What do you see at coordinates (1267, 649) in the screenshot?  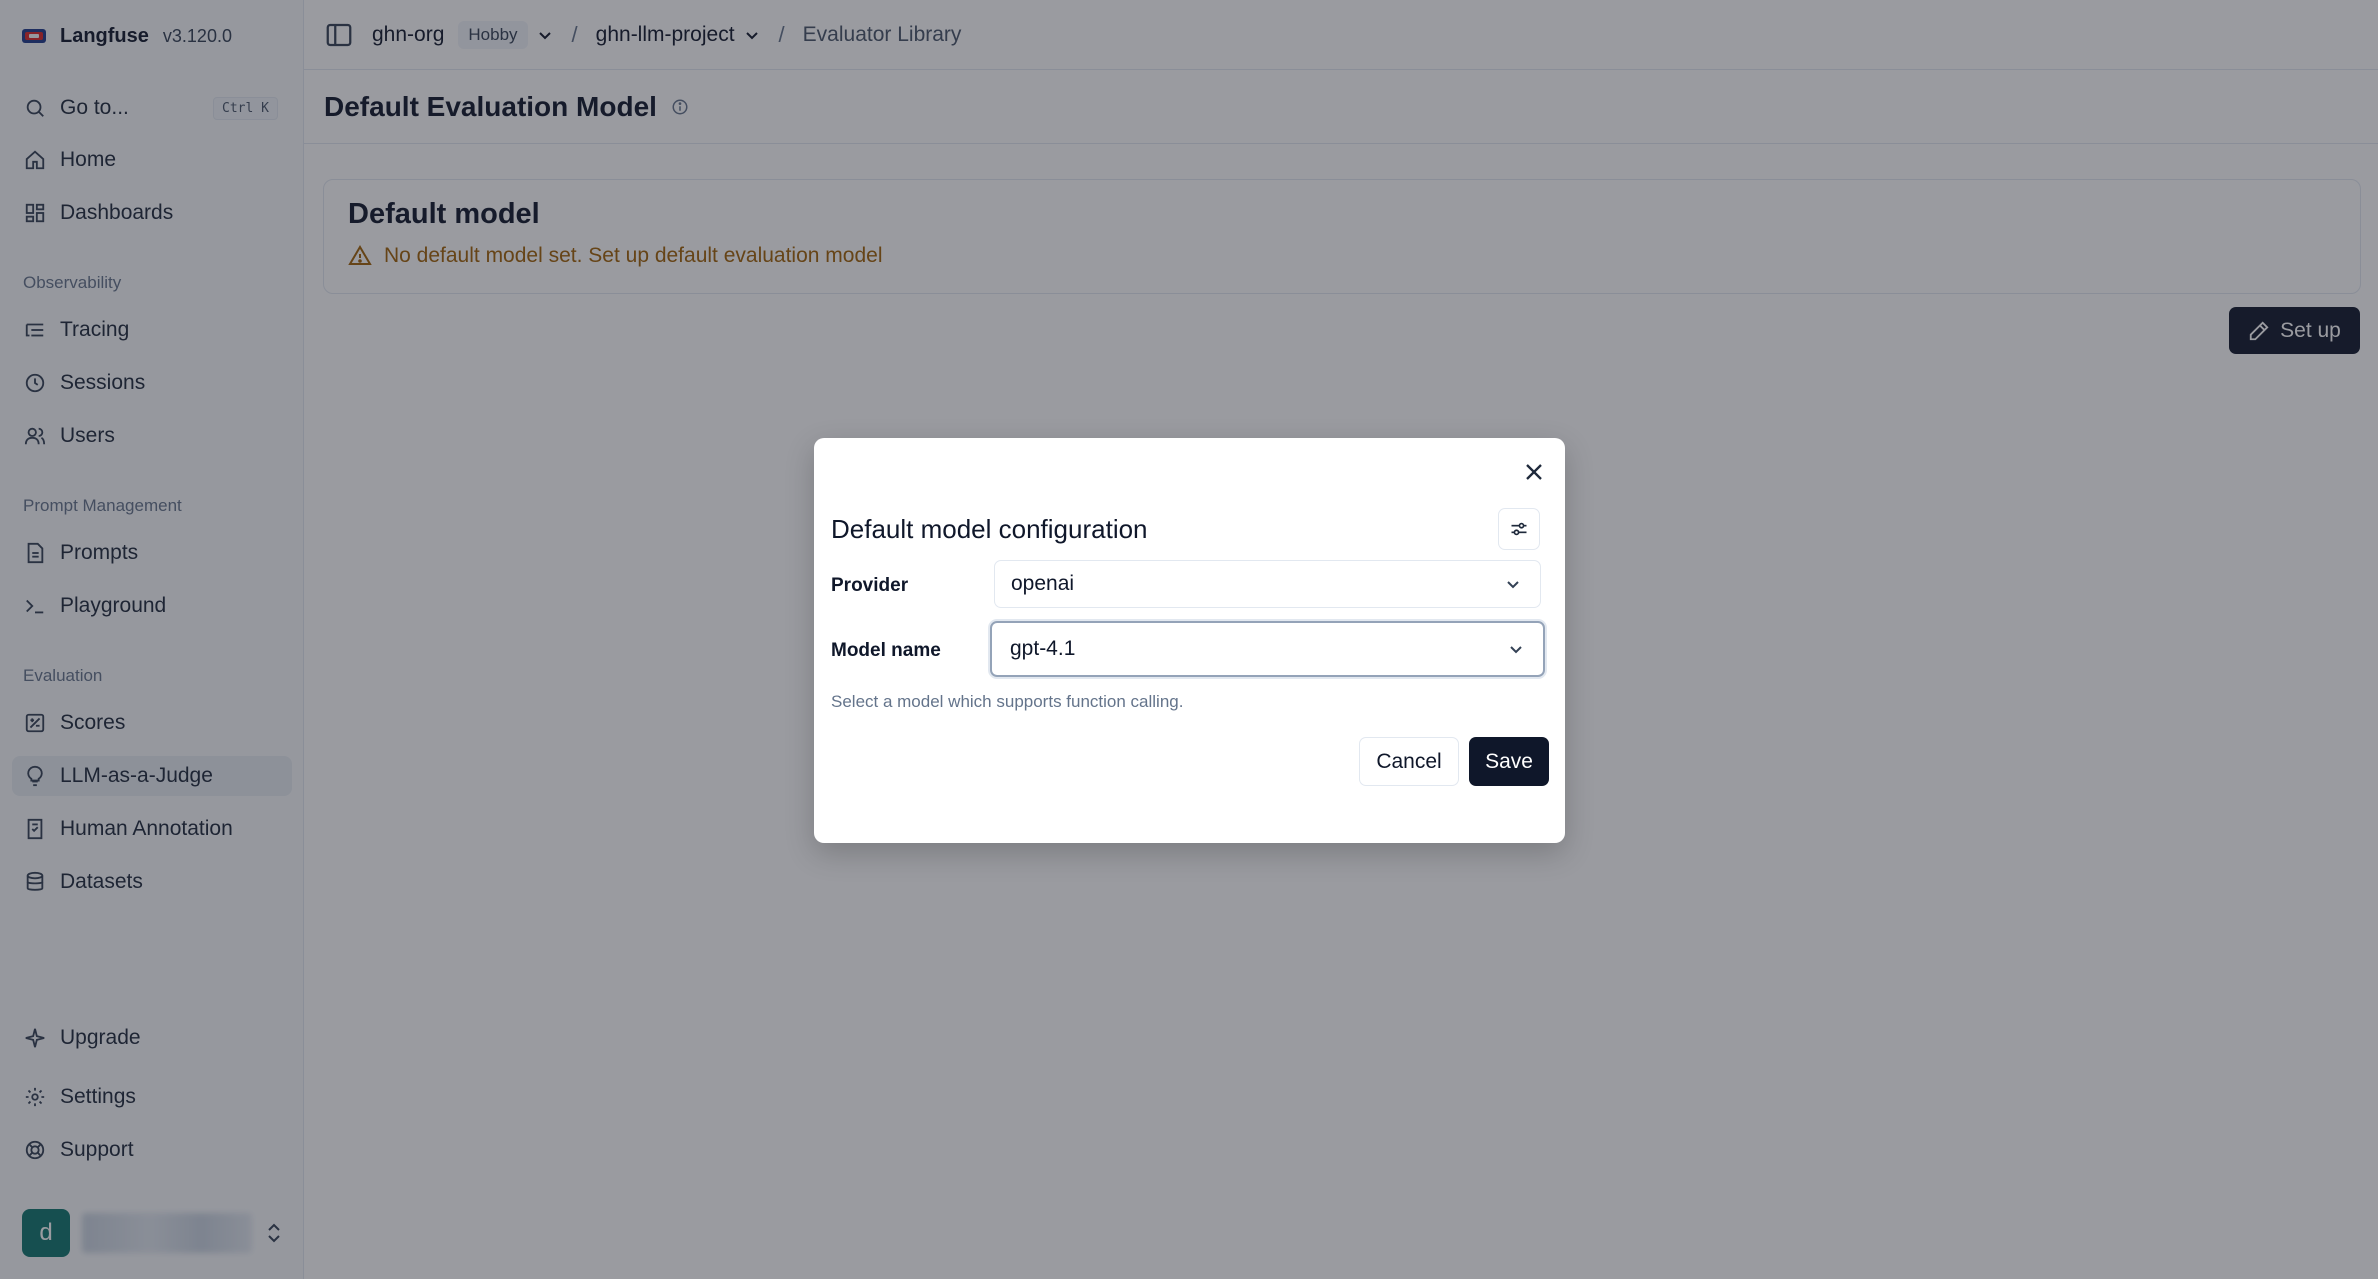 I see `model-name-select: gpt-4.1` at bounding box center [1267, 649].